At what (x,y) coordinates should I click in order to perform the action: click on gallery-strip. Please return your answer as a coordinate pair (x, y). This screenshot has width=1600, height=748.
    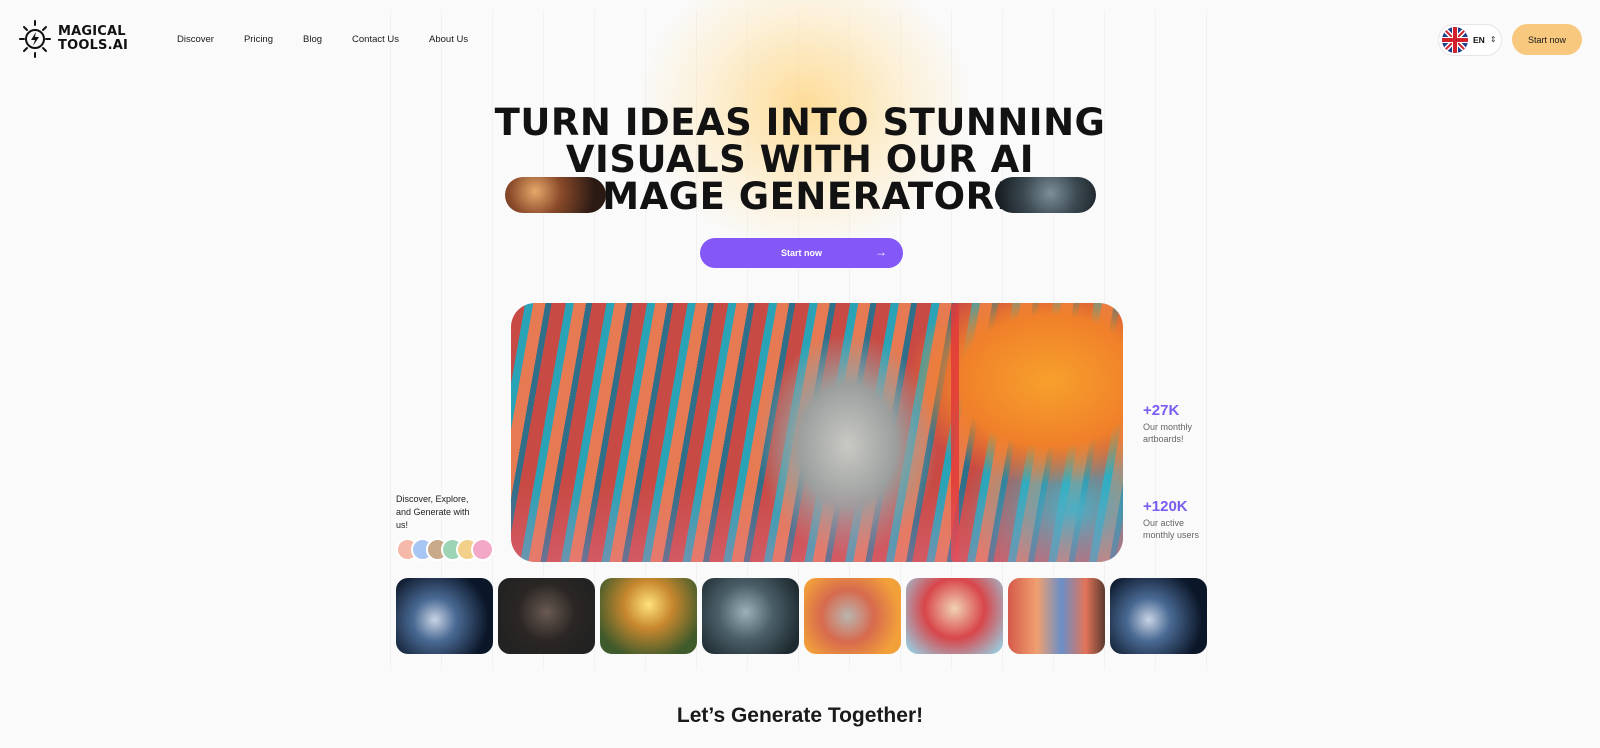
    Looking at the image, I should click on (801, 616).